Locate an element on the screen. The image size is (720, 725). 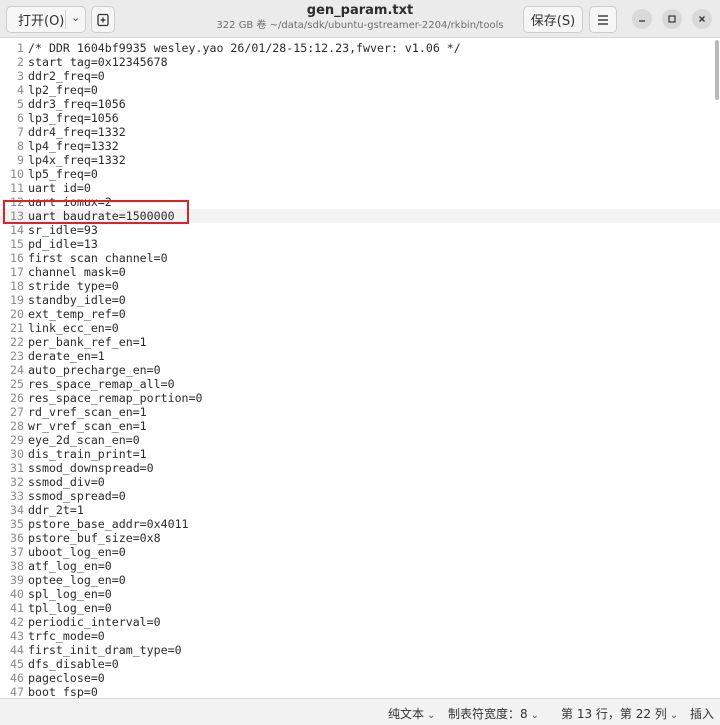
editor-line: 26 res_space_remap_portion=0 is located at coordinates (360, 398).